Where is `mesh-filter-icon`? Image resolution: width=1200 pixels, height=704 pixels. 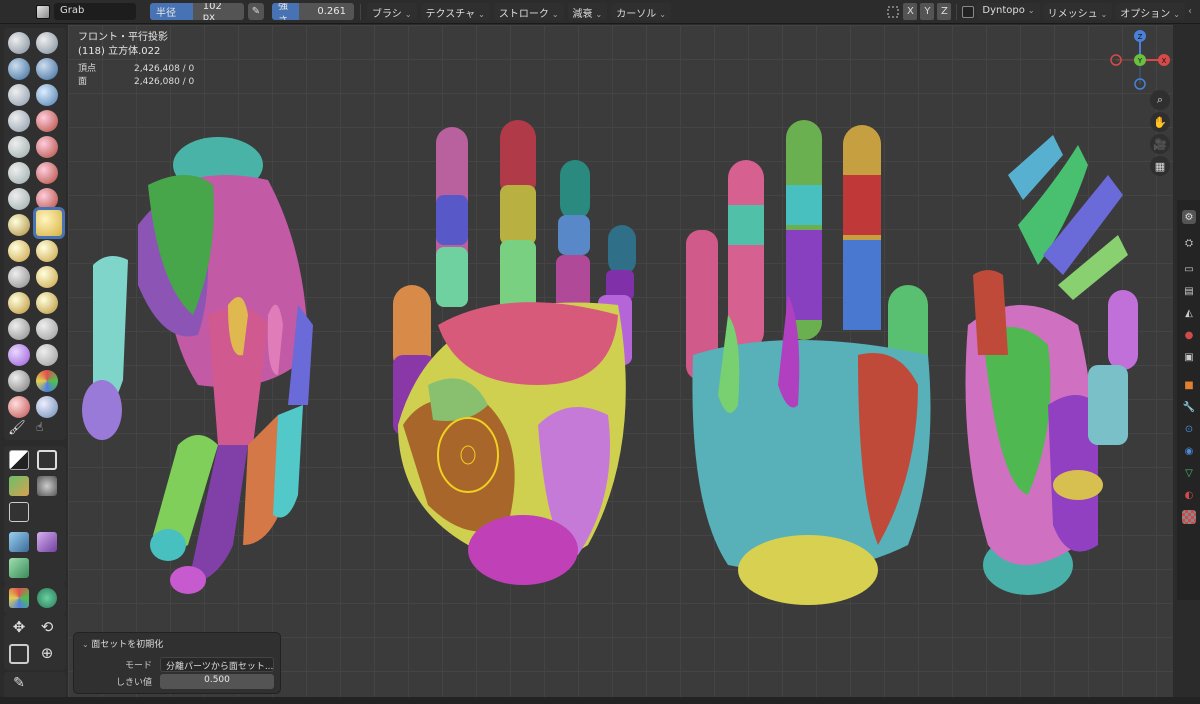
mesh-filter-icon is located at coordinates (19, 542).